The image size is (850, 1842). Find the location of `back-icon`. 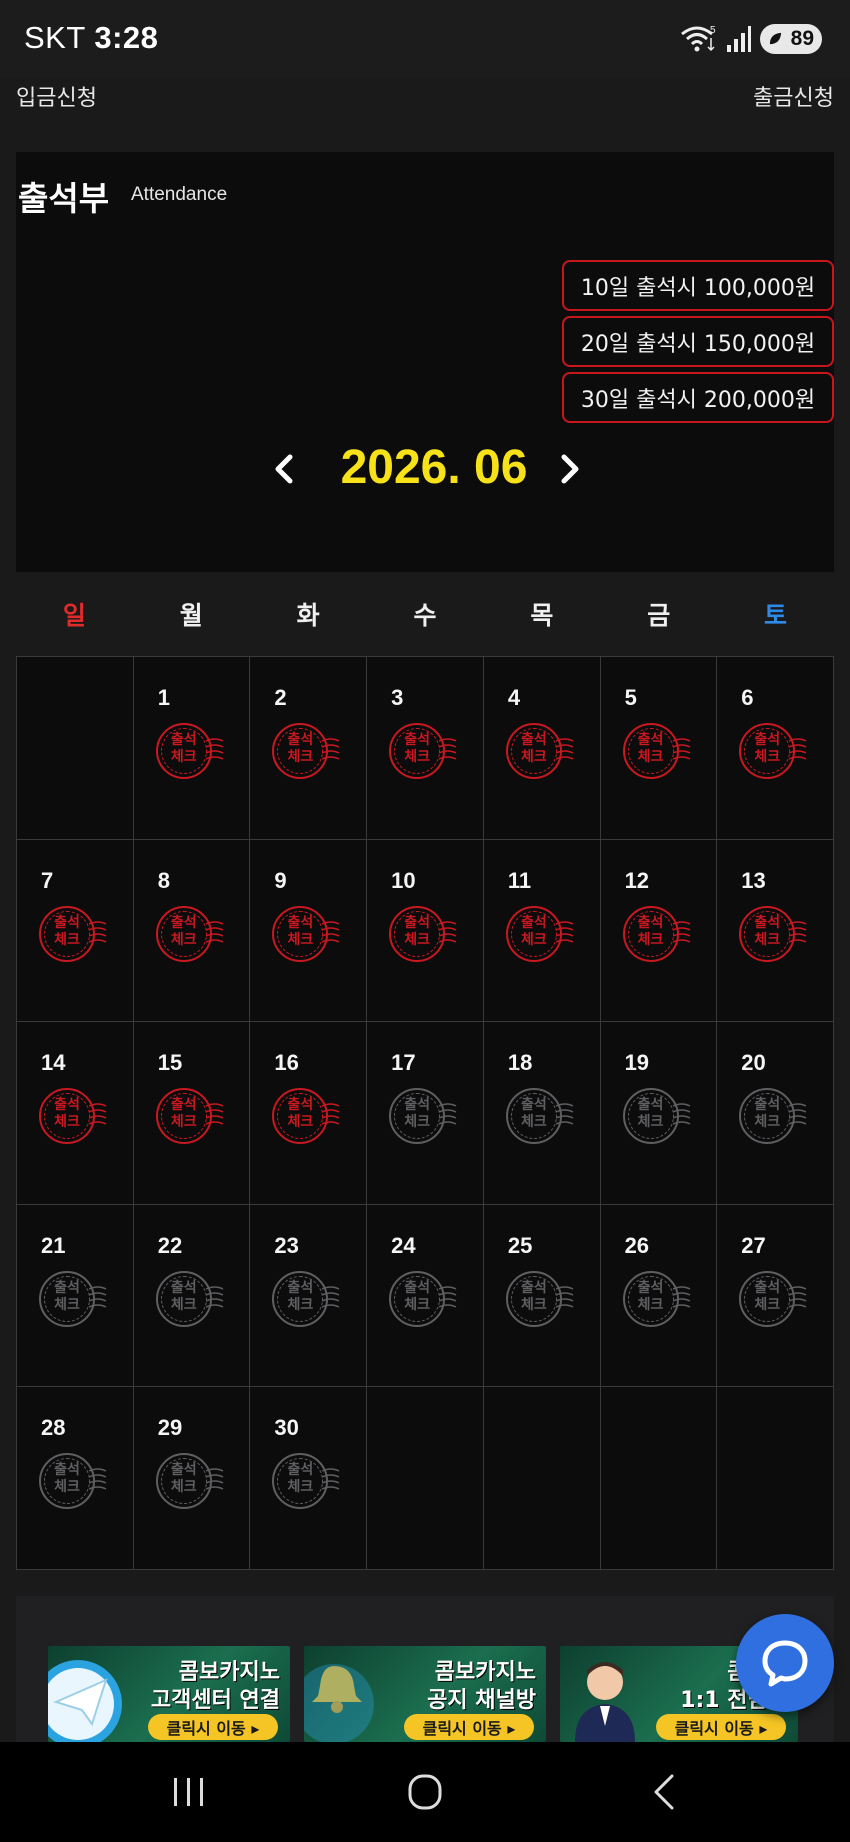

back-icon is located at coordinates (665, 1792).